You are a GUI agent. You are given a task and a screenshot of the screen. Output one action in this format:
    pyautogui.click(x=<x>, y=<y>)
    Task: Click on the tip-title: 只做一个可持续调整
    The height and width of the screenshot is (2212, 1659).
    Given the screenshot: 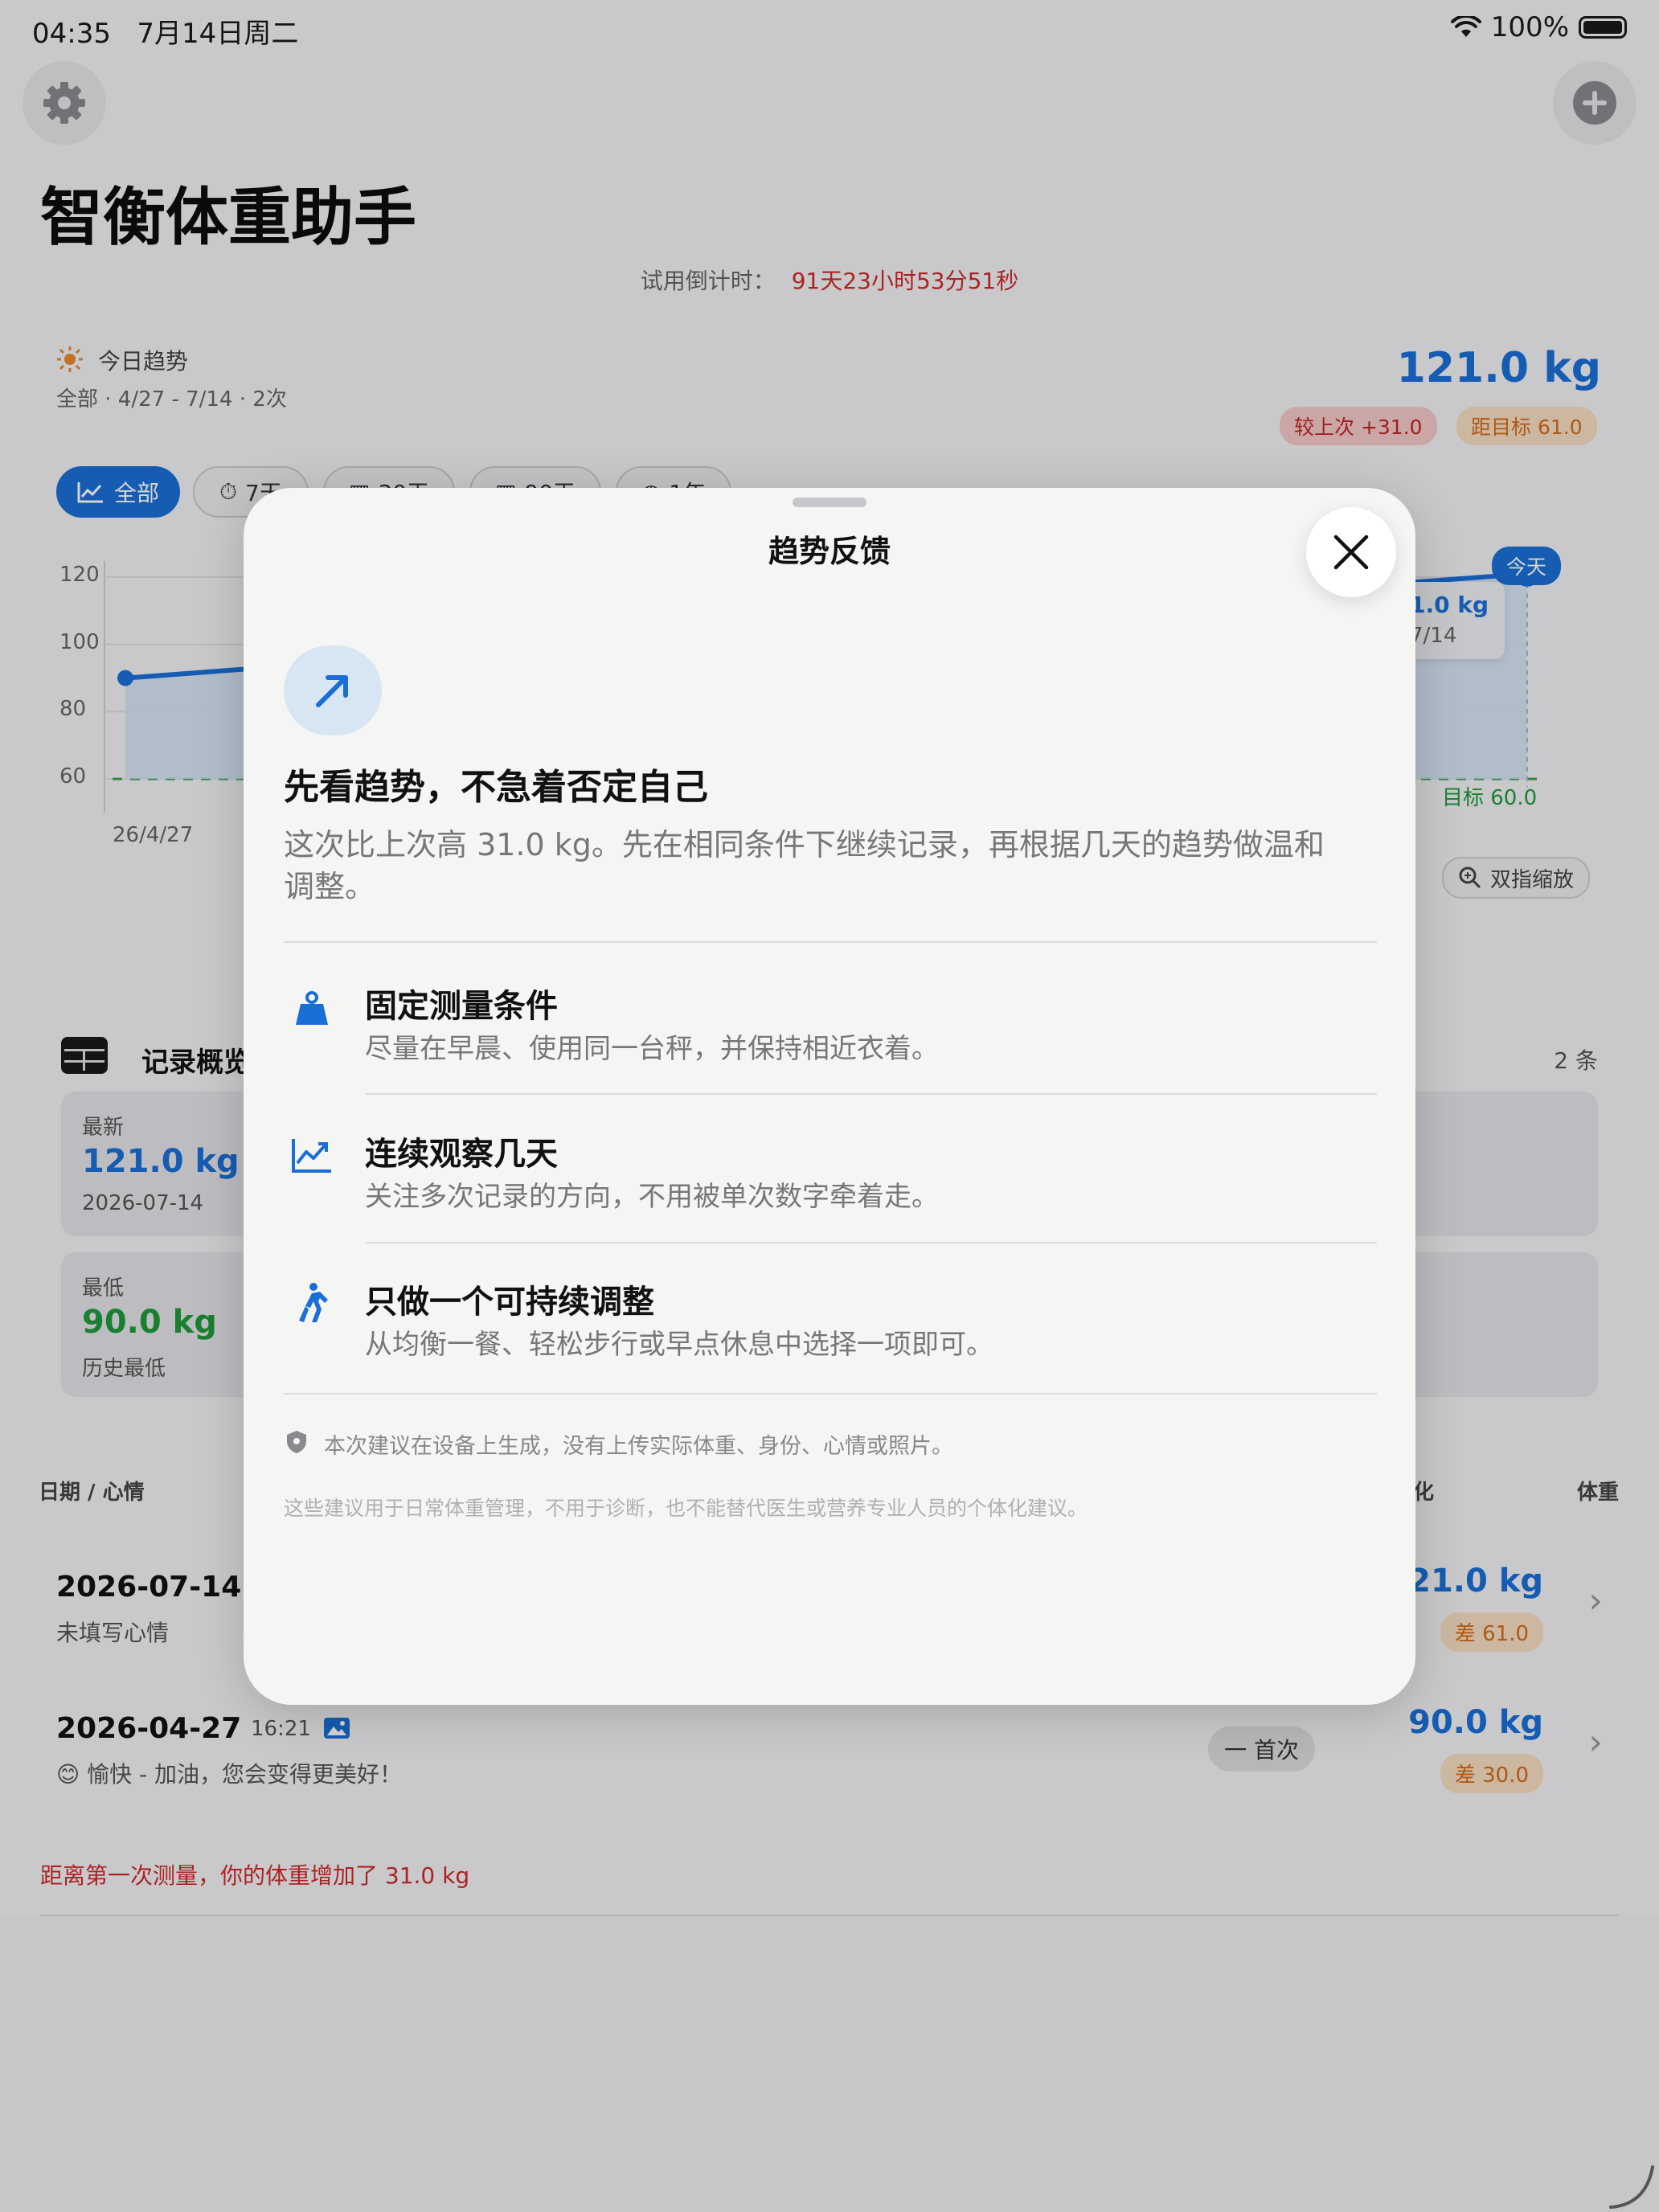 What is the action you would take?
    pyautogui.click(x=509, y=1302)
    